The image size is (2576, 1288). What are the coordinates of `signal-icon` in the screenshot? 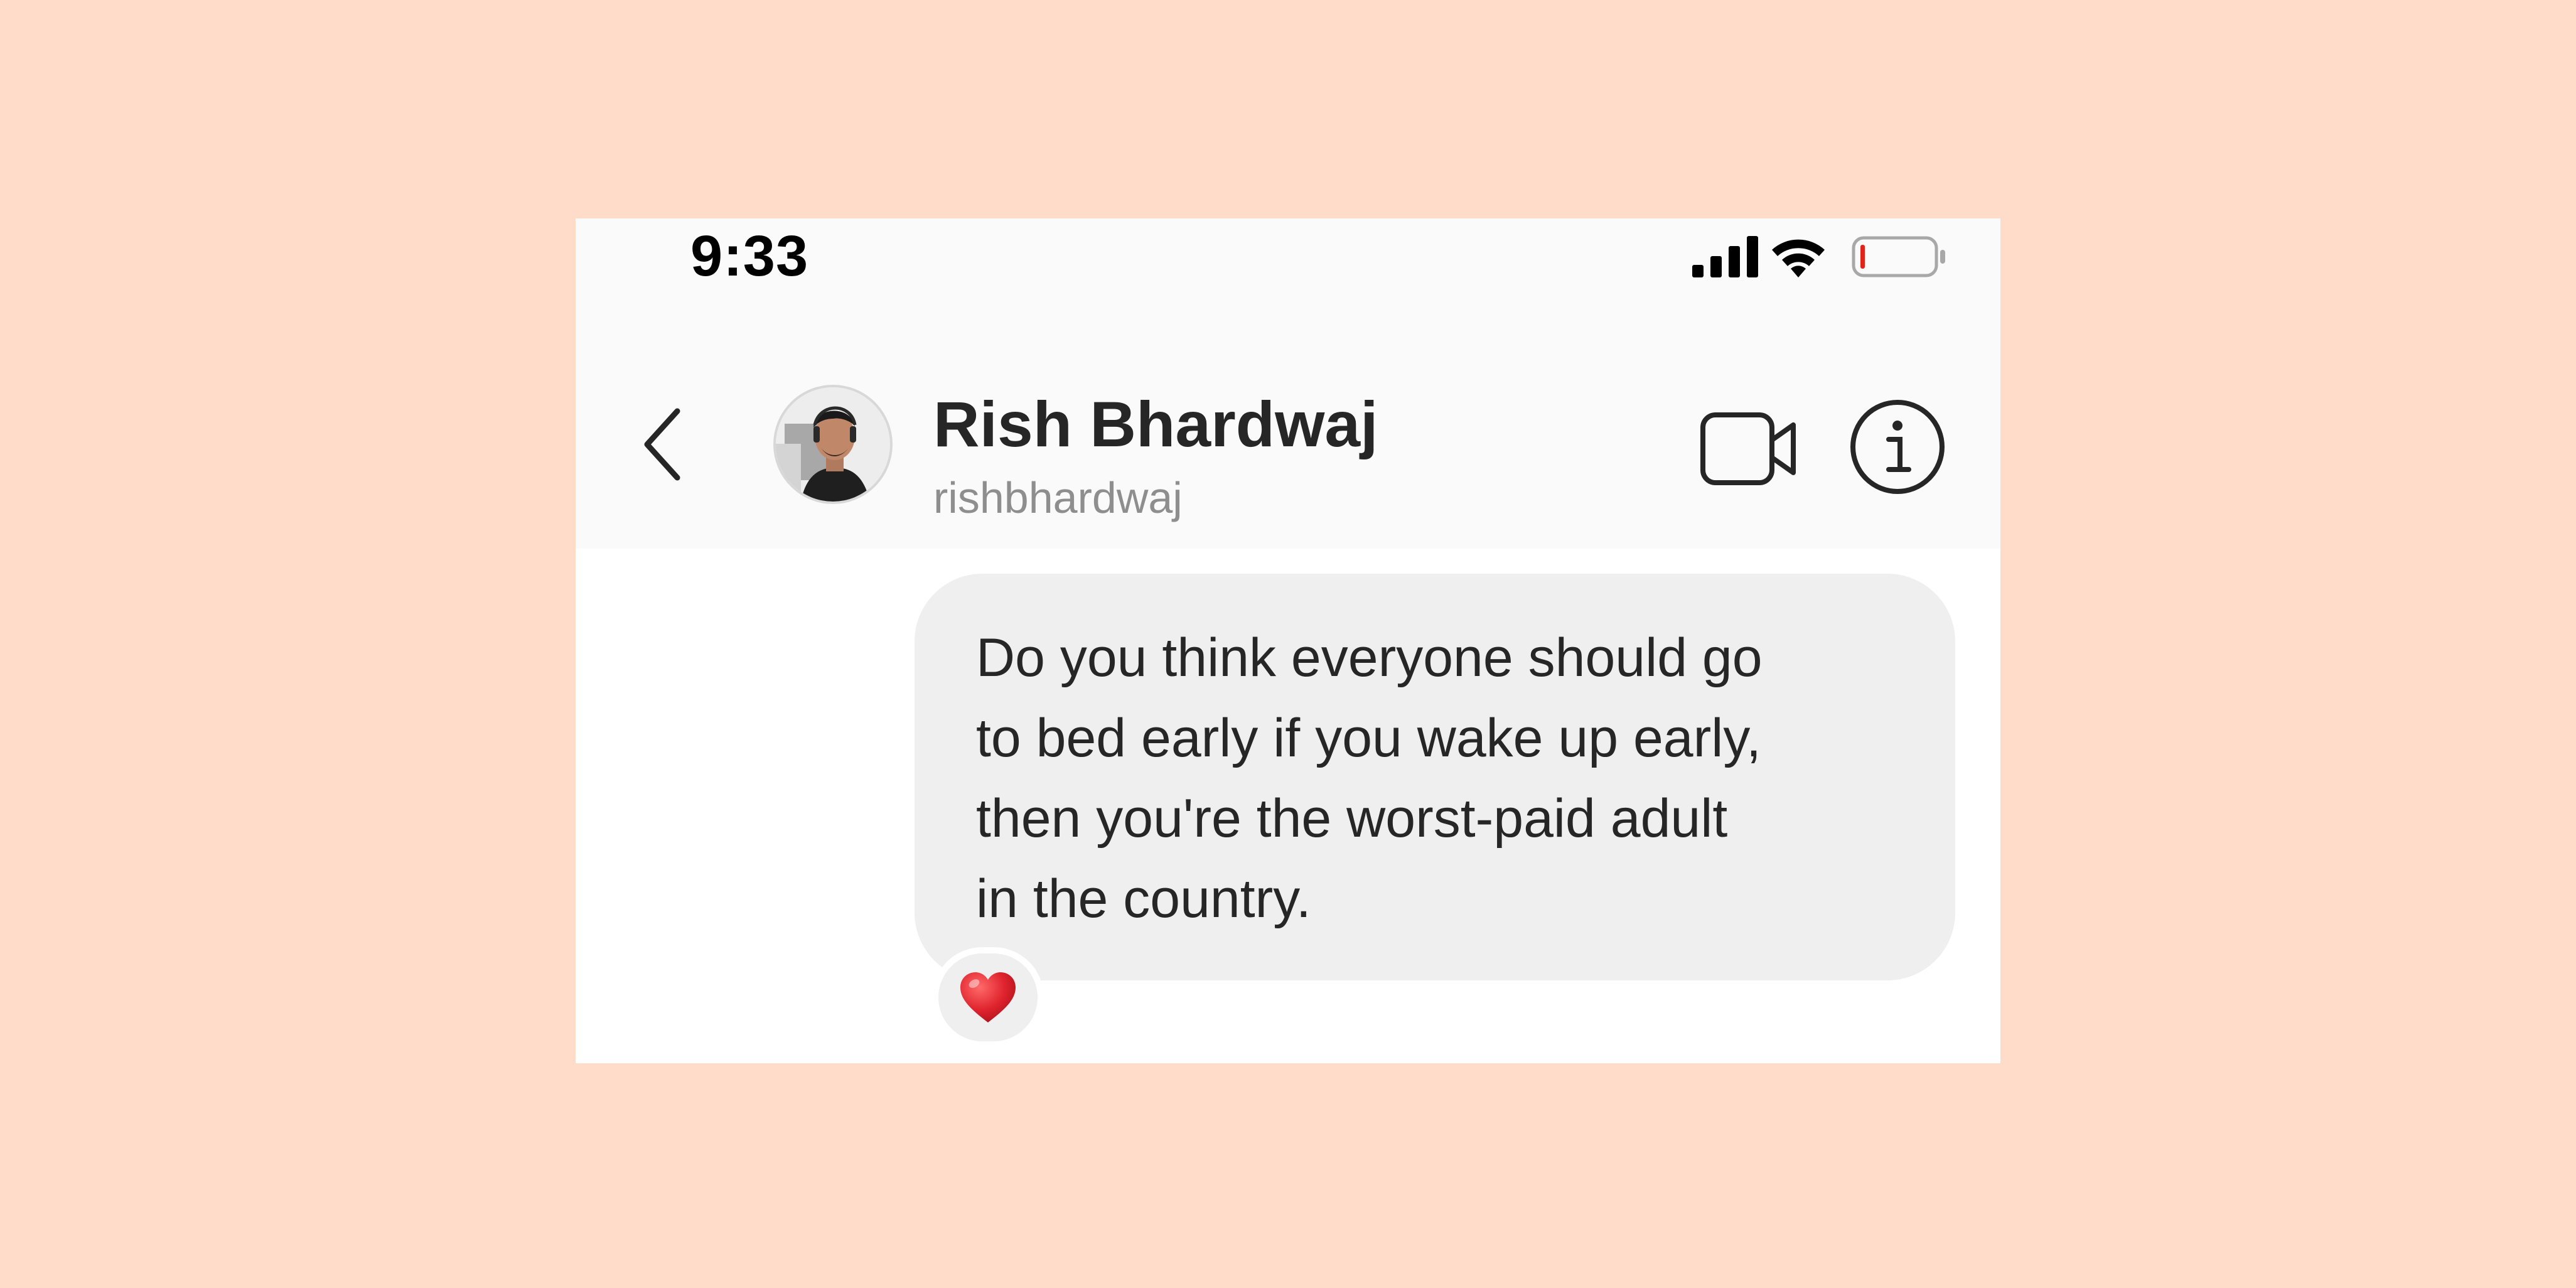 It's located at (1725, 256).